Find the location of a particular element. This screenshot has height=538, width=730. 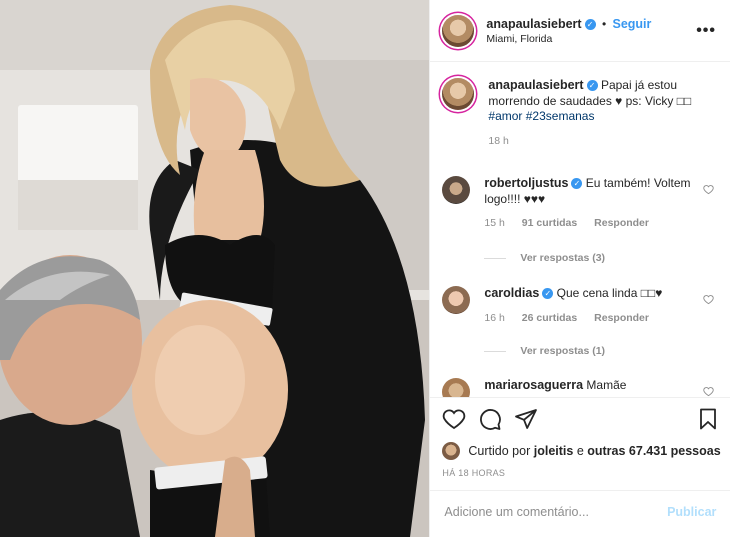

commenter-username: robertoljustus is located at coordinates (526, 183).